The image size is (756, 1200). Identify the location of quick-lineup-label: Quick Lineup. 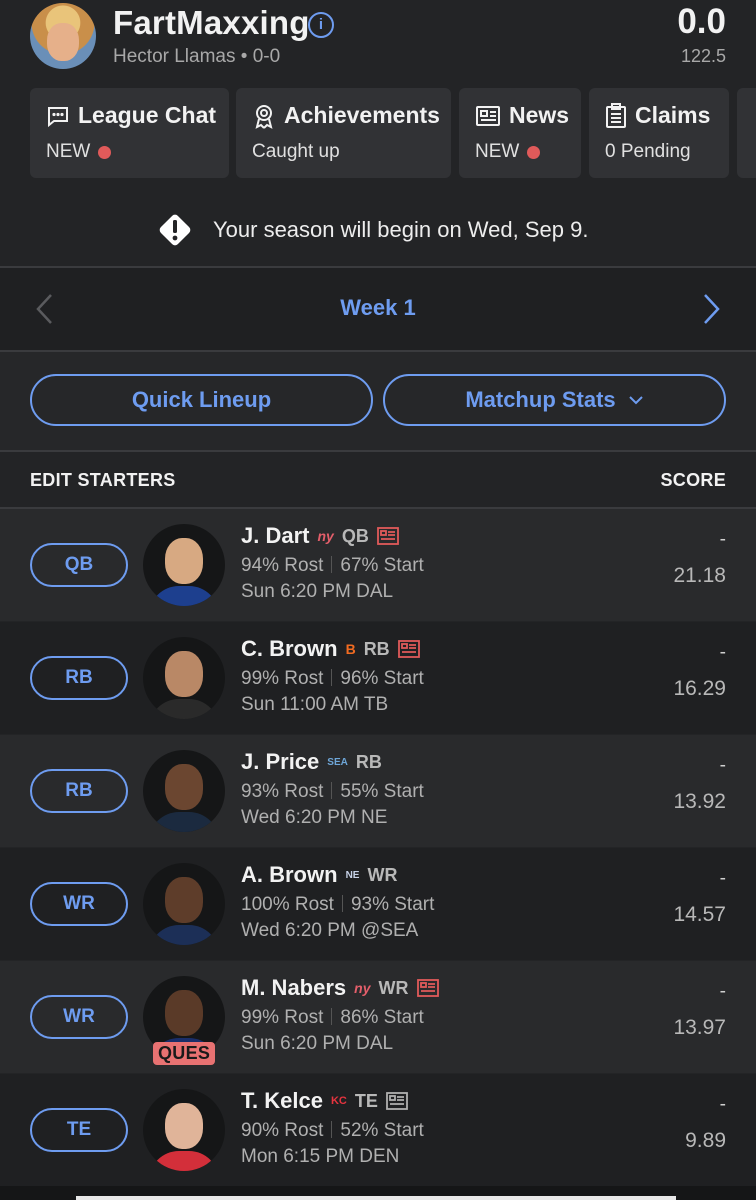
(201, 399).